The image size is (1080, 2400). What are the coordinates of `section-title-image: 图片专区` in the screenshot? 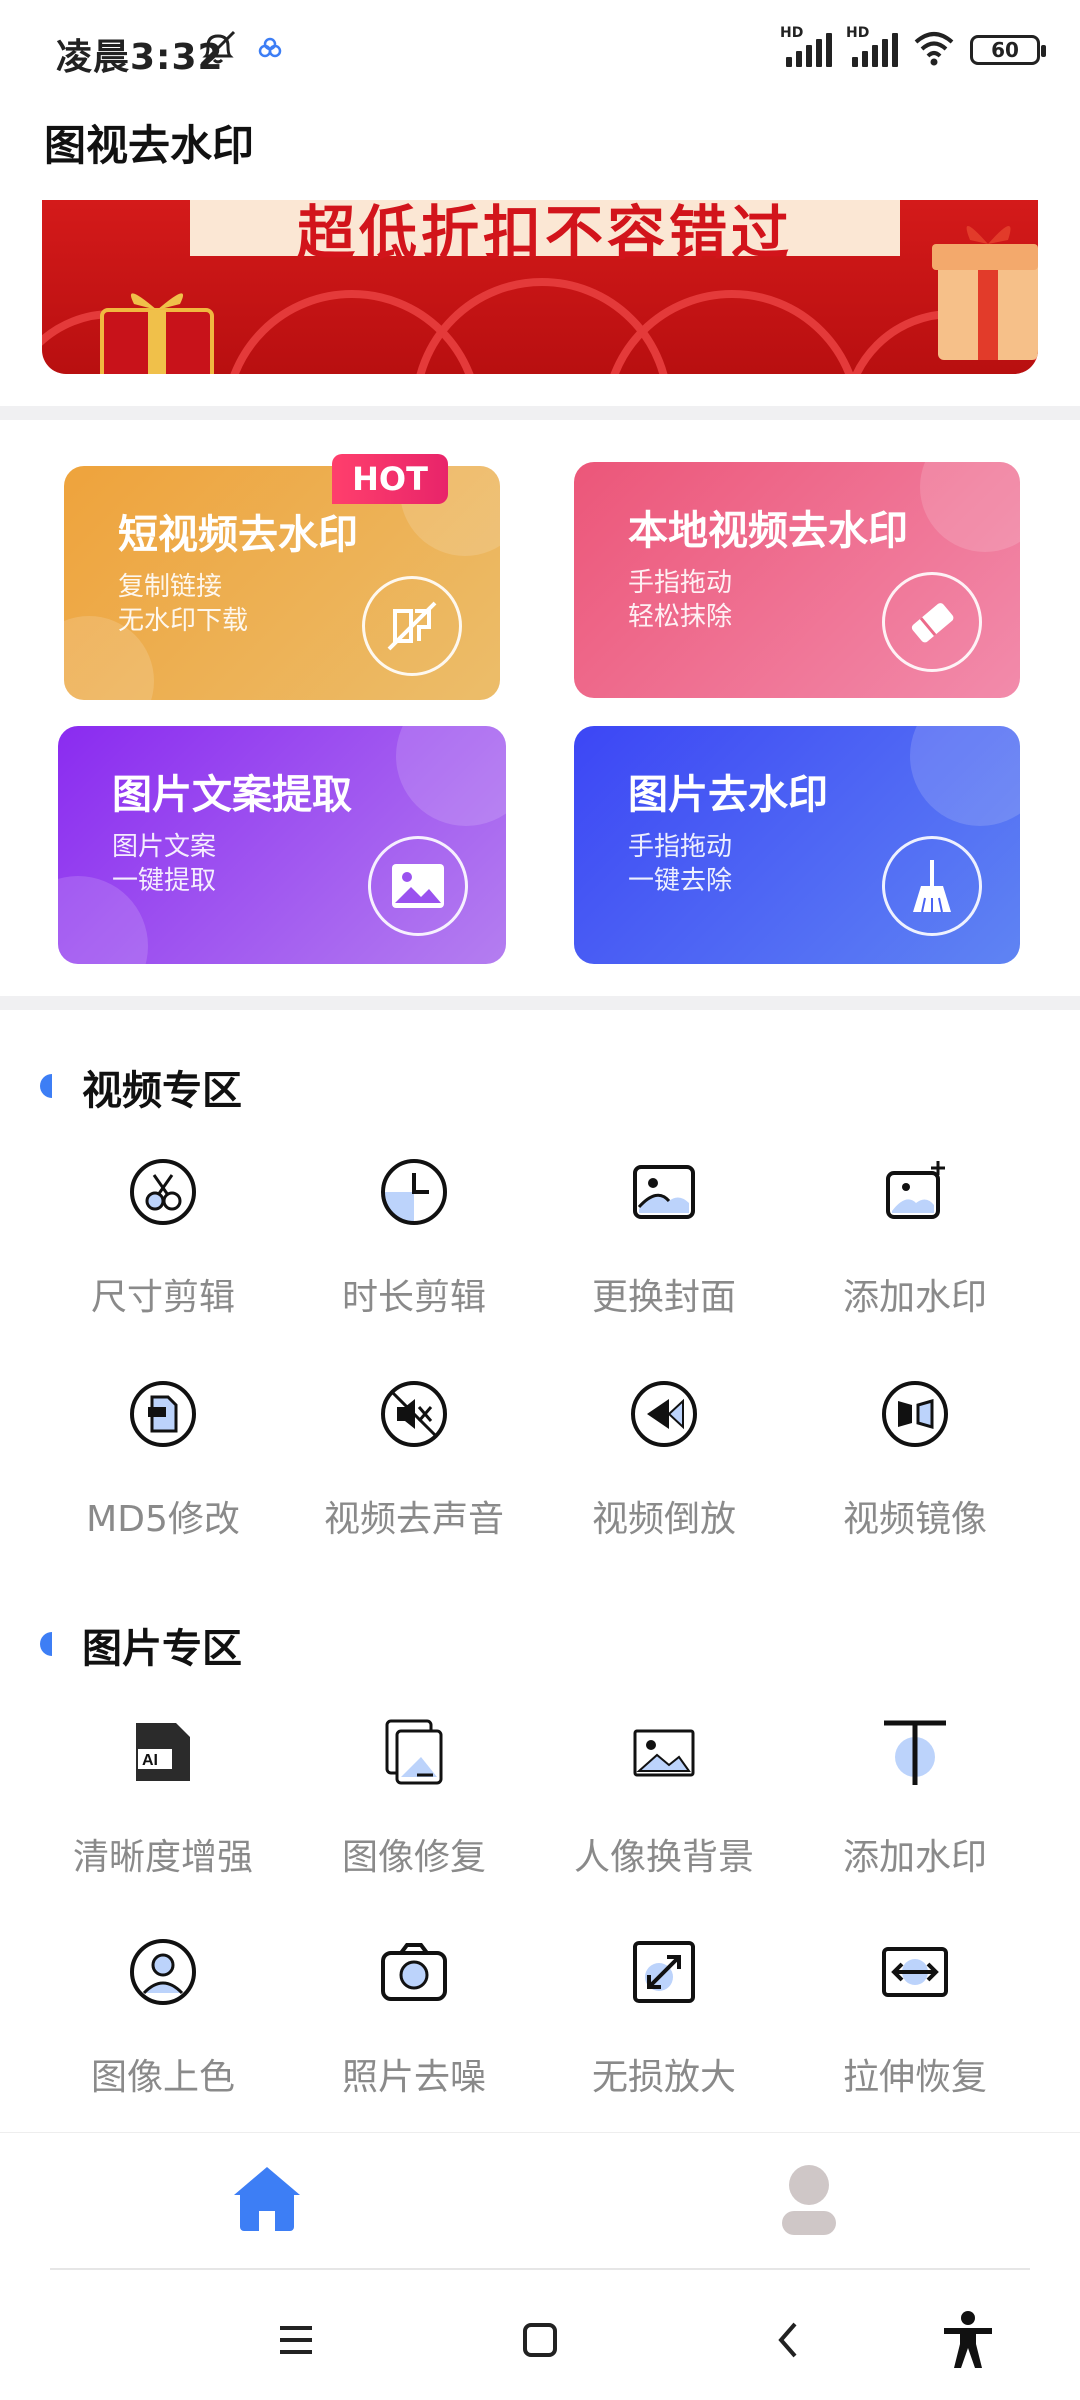 It's located at (162, 1649).